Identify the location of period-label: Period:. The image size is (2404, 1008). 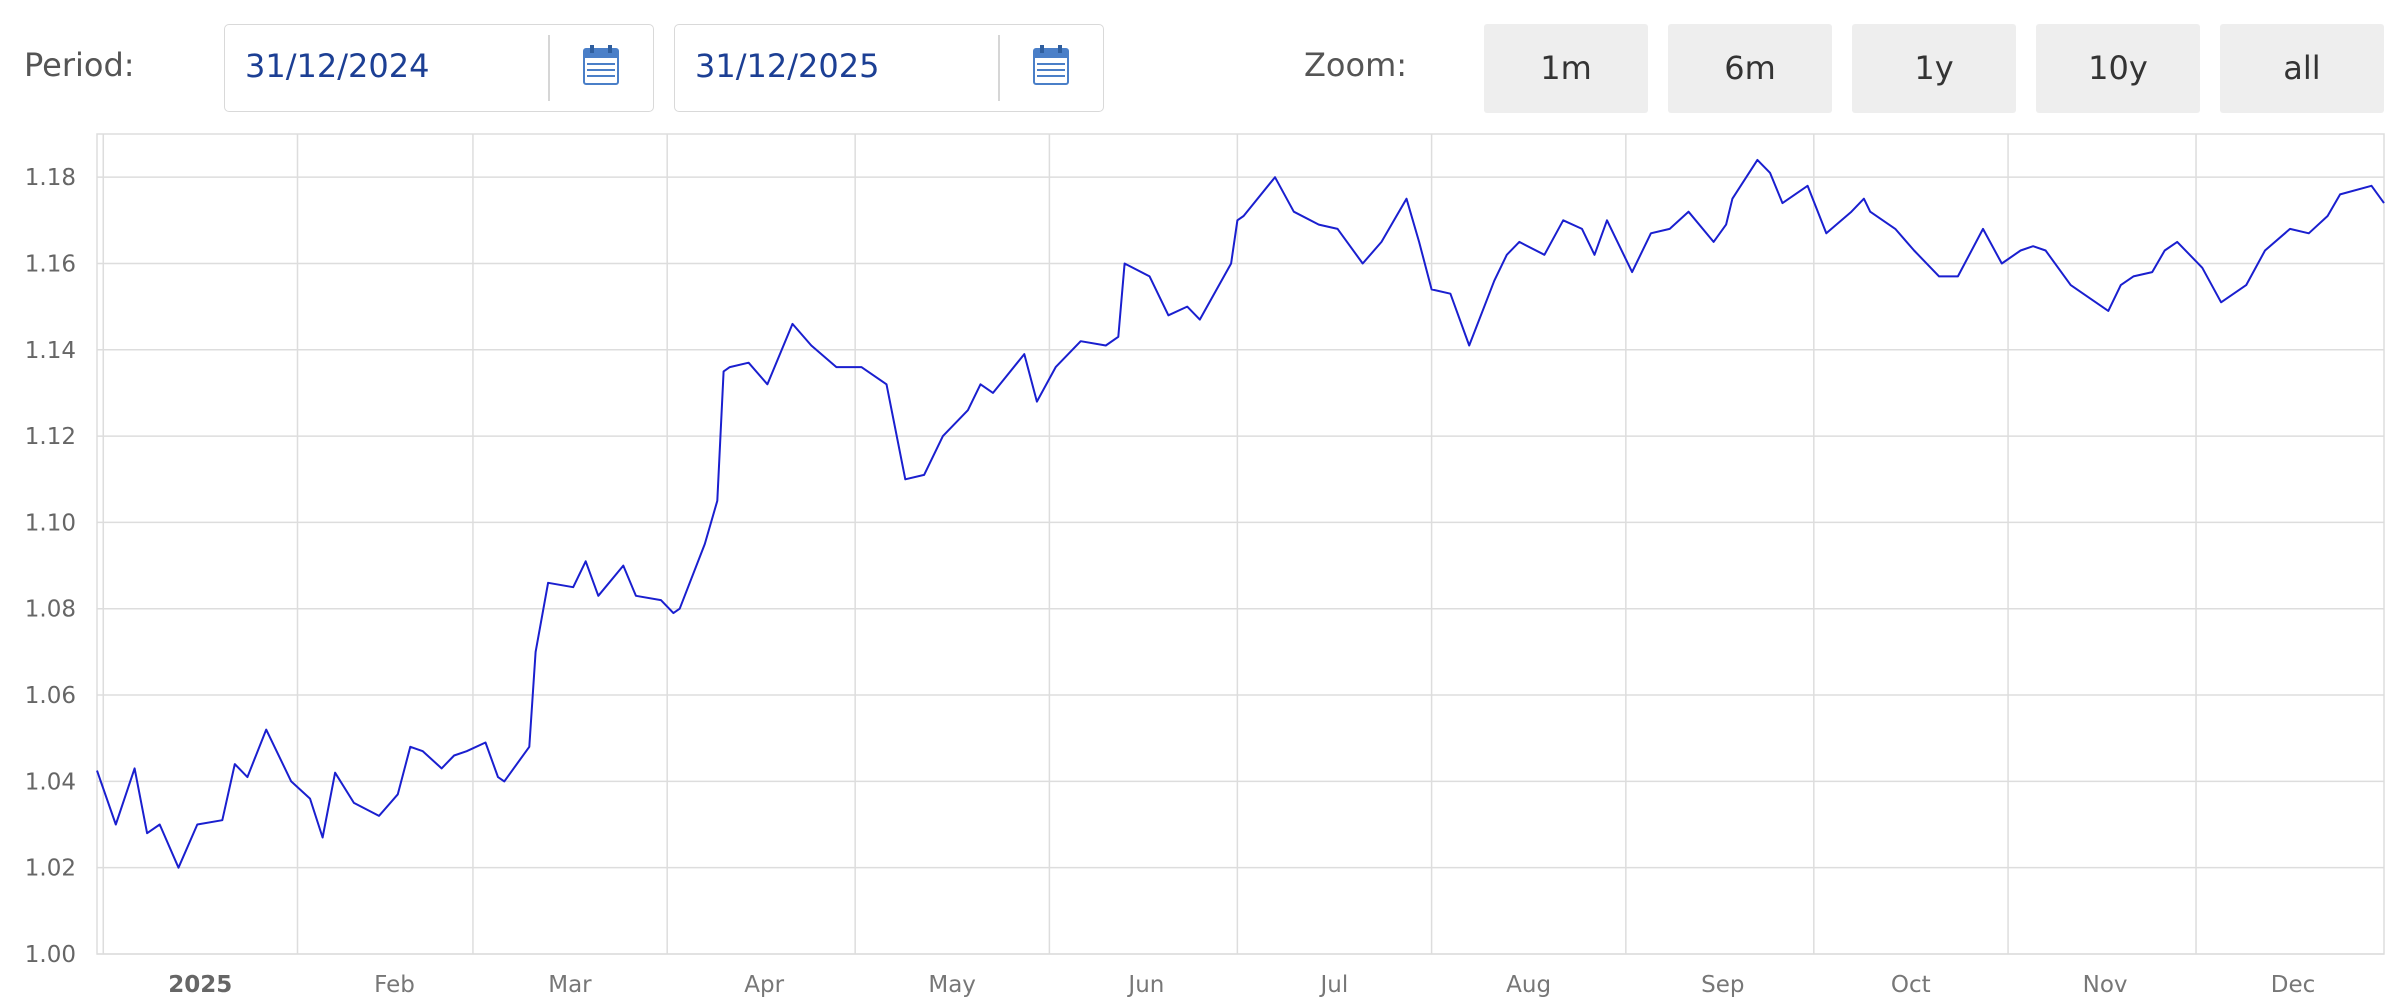
(79, 65).